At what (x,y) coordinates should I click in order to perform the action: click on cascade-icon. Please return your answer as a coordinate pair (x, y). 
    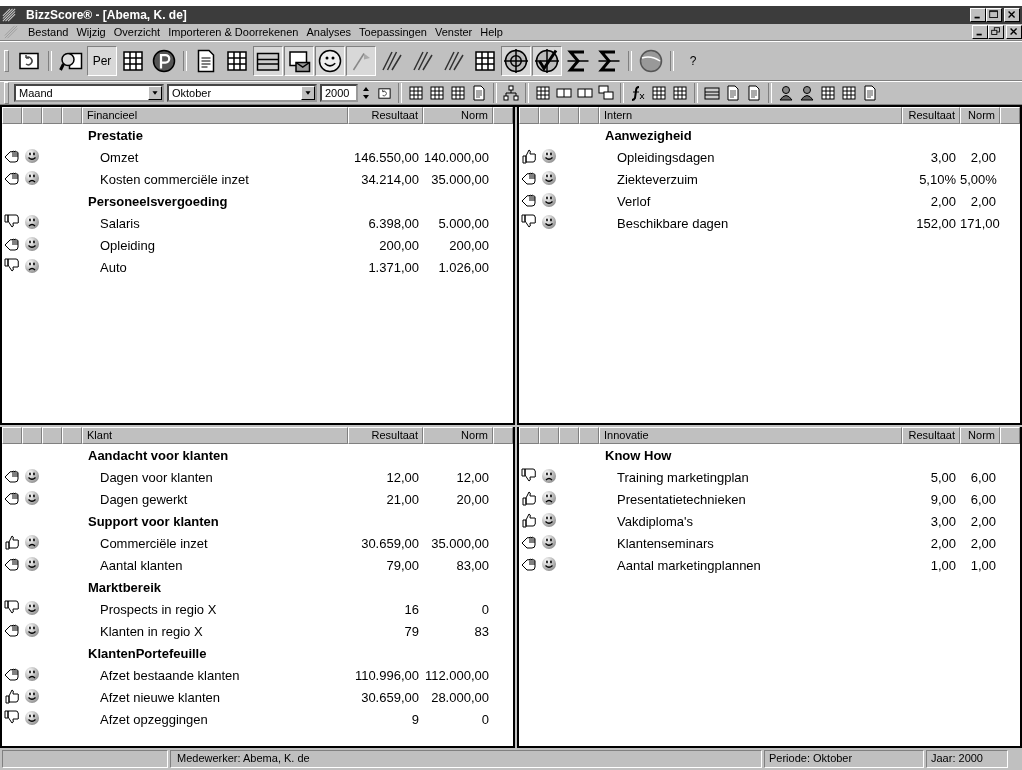
    Looking at the image, I should click on (606, 93).